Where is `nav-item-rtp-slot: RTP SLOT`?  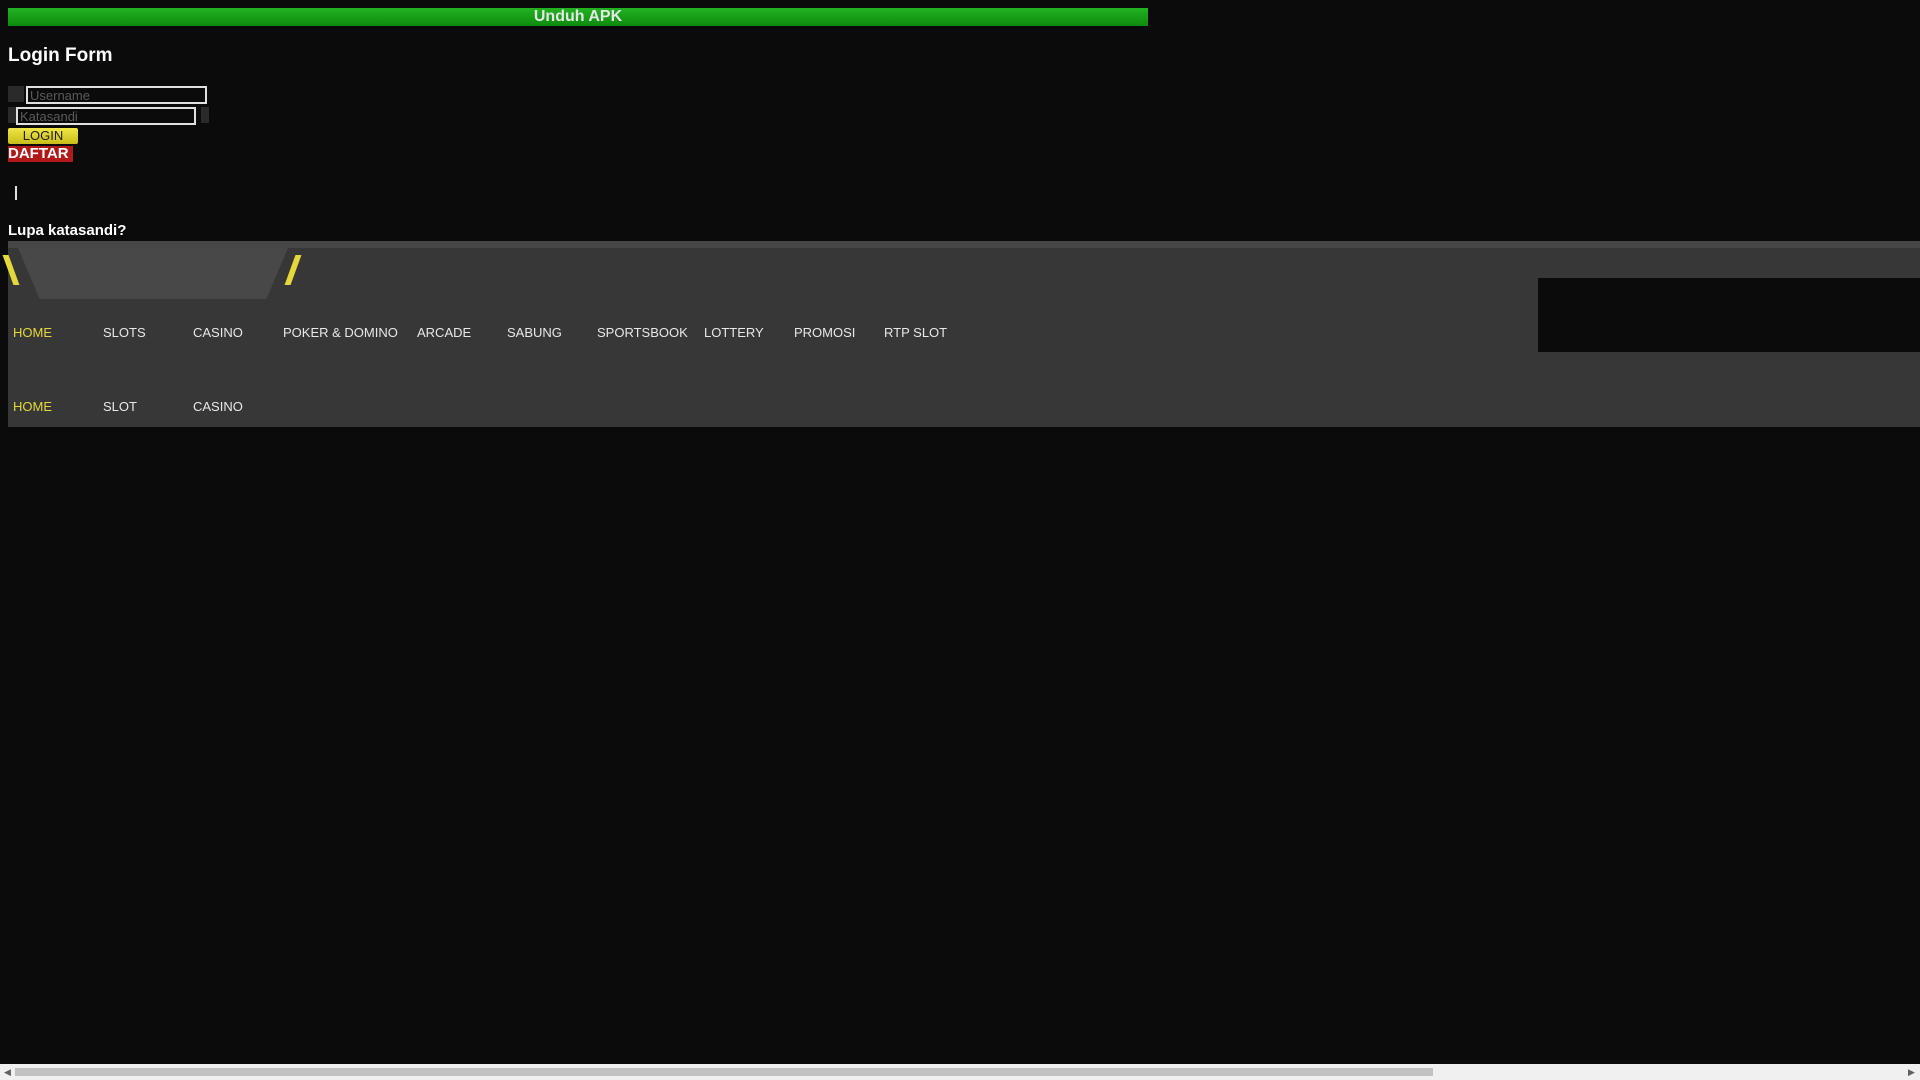
nav-item-rtp-slot: RTP SLOT is located at coordinates (915, 332).